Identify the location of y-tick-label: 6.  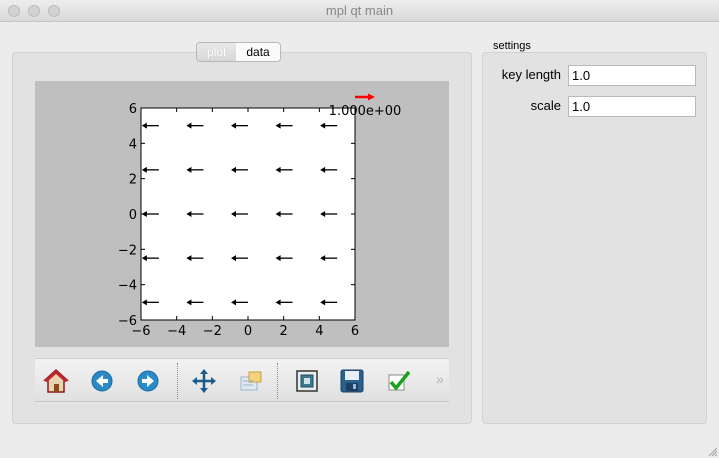
(133, 109).